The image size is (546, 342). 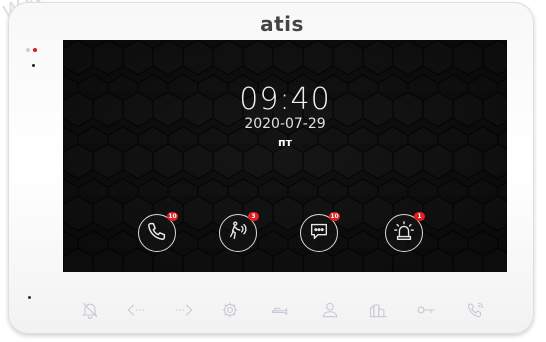 I want to click on intercom-icon, so click(x=378, y=312).